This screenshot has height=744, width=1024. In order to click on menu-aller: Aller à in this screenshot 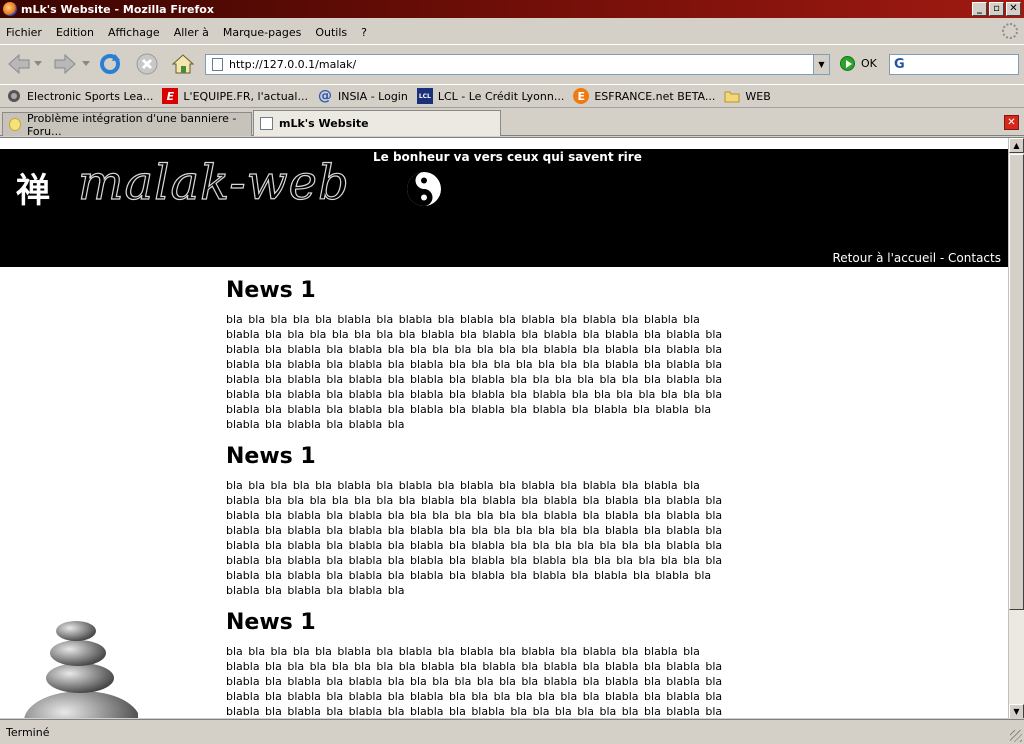, I will do `click(191, 32)`.